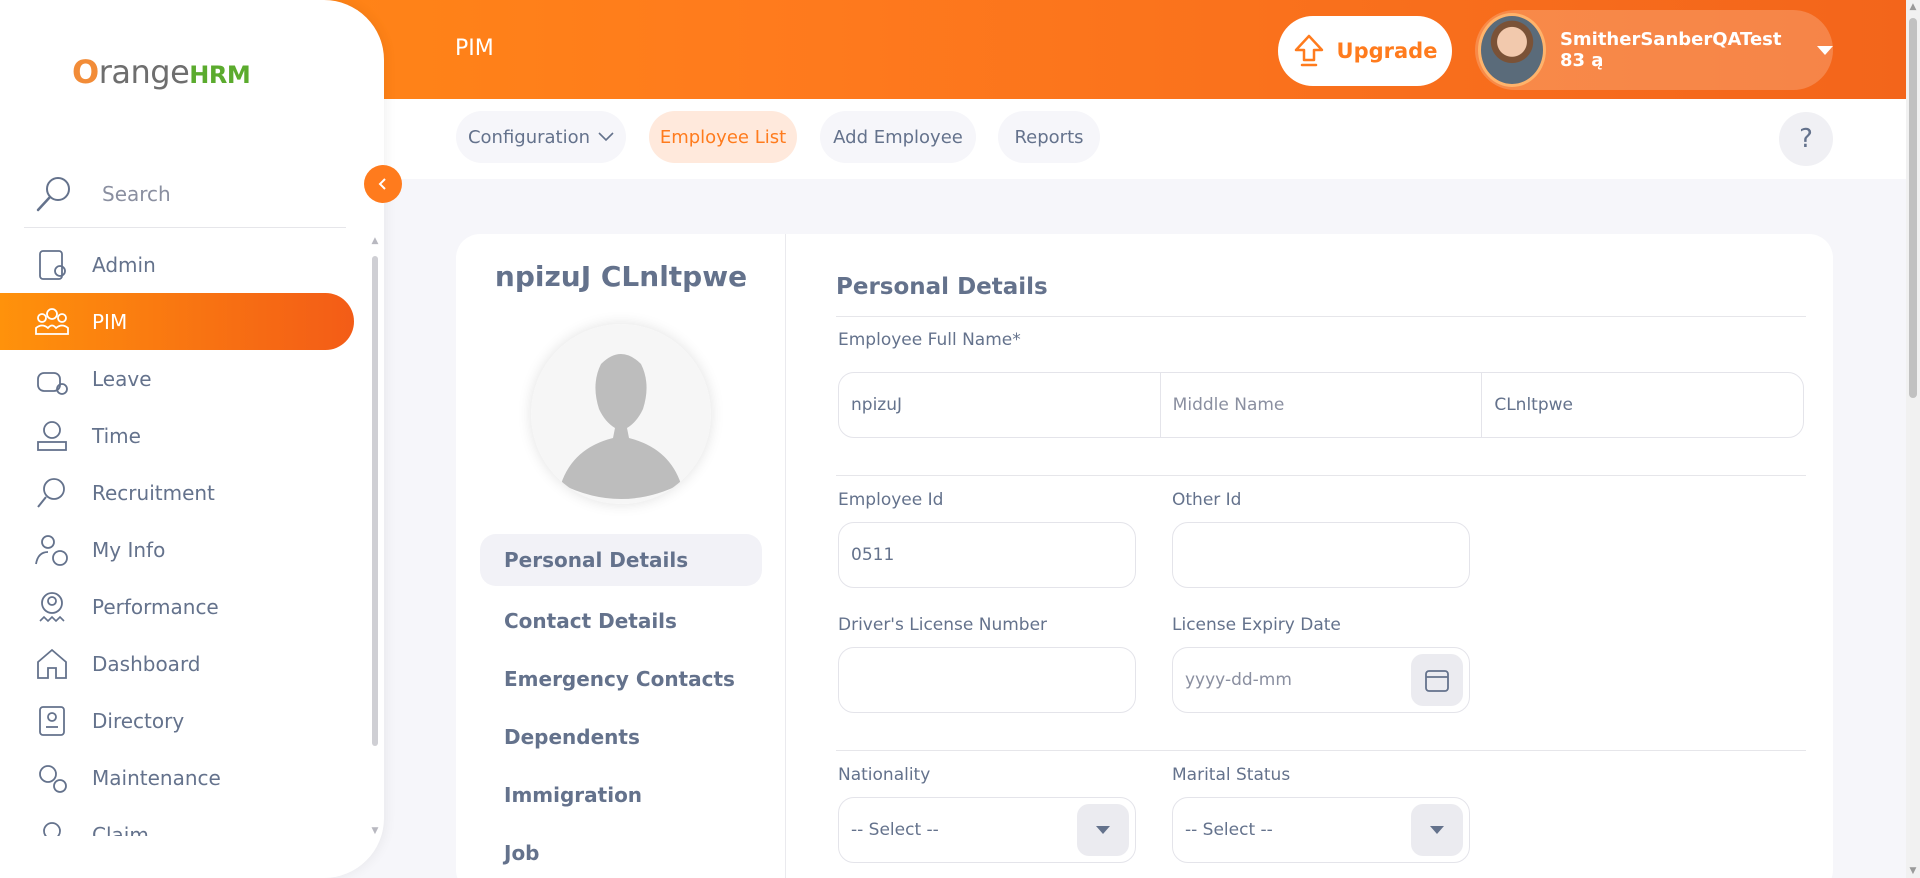 This screenshot has width=1920, height=878. I want to click on tab-dependents-label: Dependents, so click(572, 737).